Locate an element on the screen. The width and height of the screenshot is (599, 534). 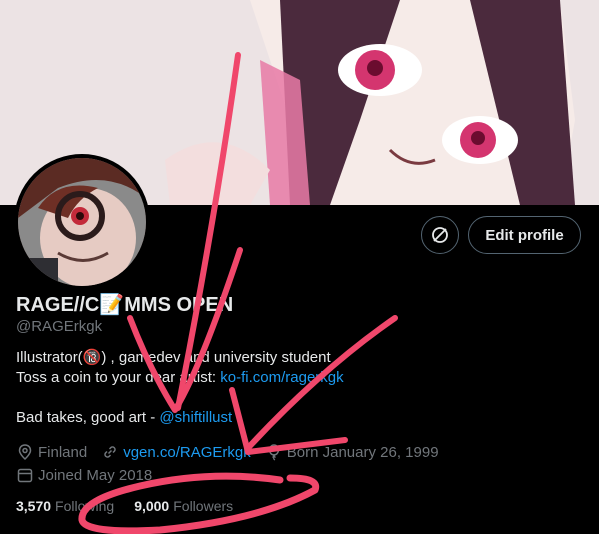
profile-meta-row-2: Joined May 2018 is located at coordinates (91, 475).